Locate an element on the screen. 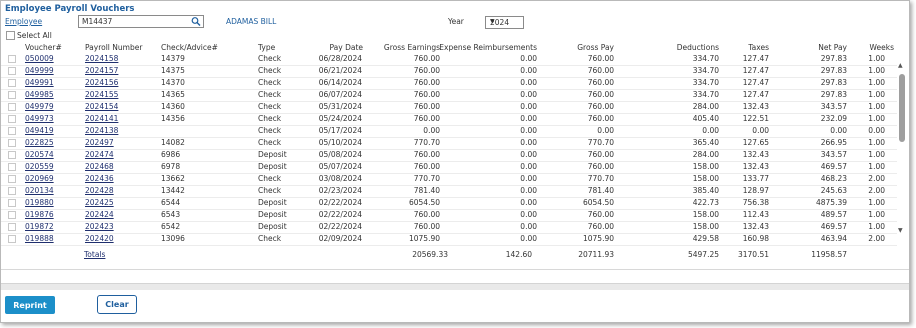  voucher-cell: 049985 is located at coordinates (39, 94).